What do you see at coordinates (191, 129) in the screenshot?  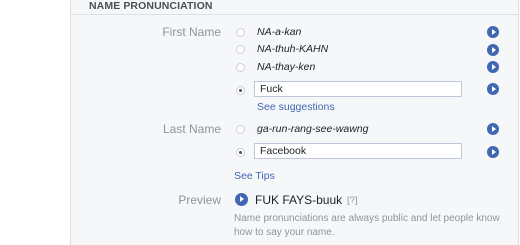 I see `last-name-label: Last Name` at bounding box center [191, 129].